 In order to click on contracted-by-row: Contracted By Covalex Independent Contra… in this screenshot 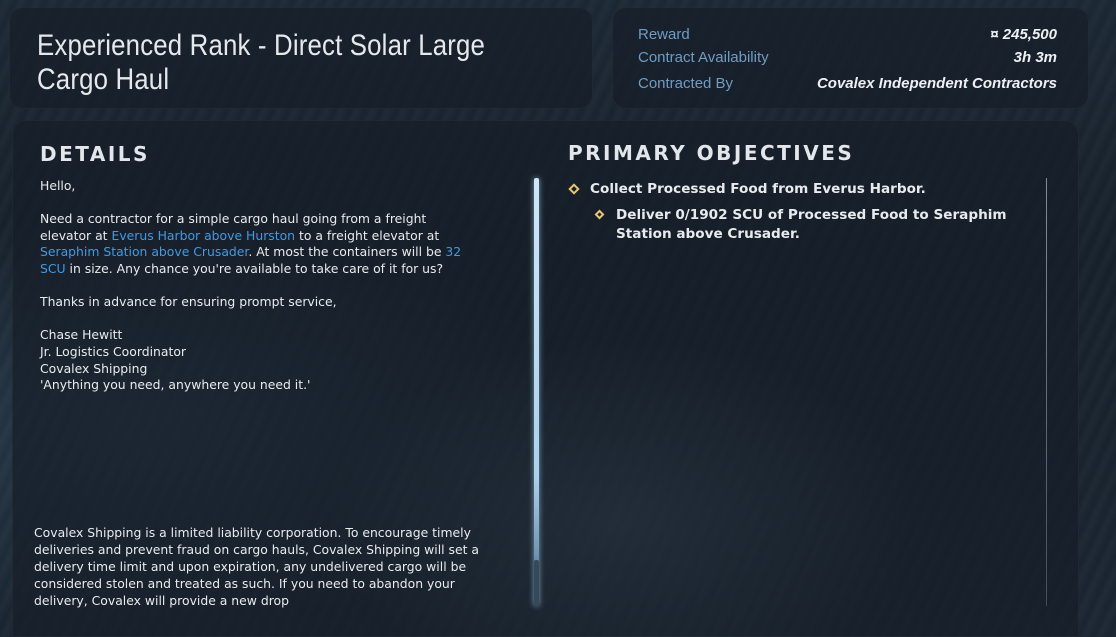, I will do `click(847, 86)`.